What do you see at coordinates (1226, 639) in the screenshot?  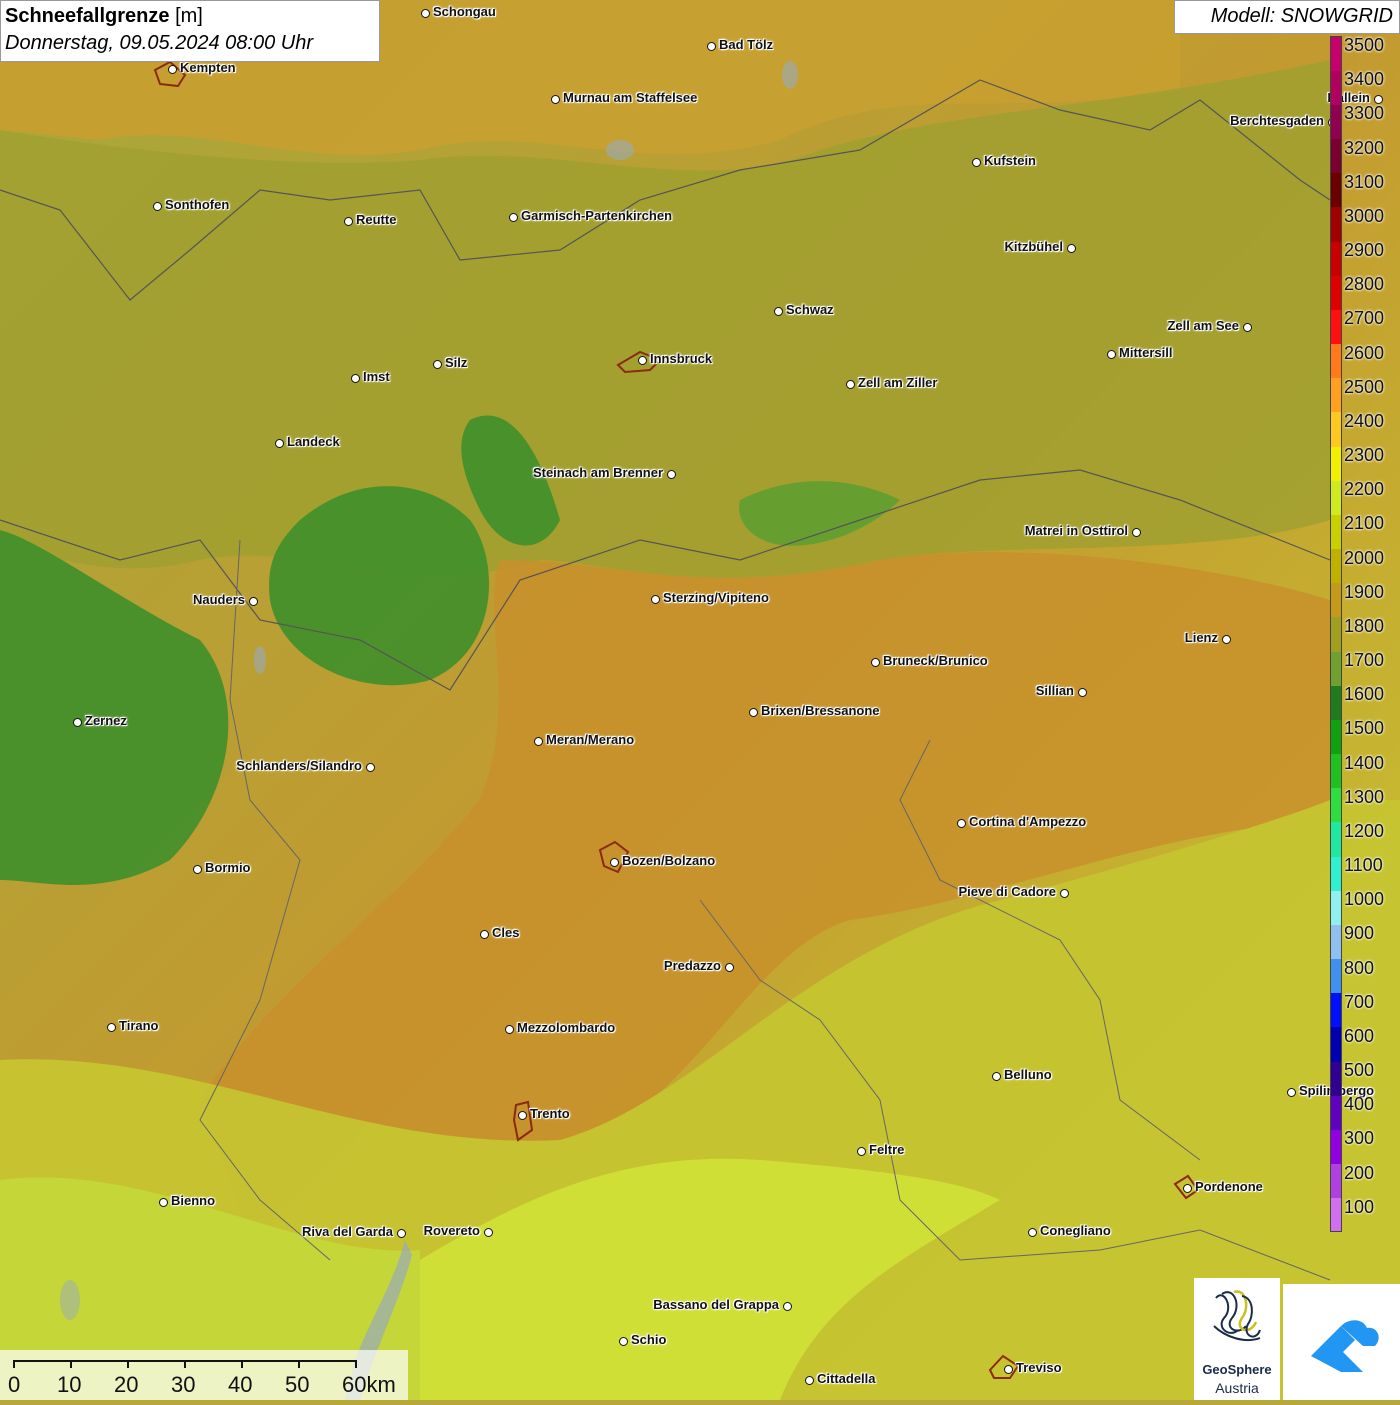 I see `city-marker-lienz` at bounding box center [1226, 639].